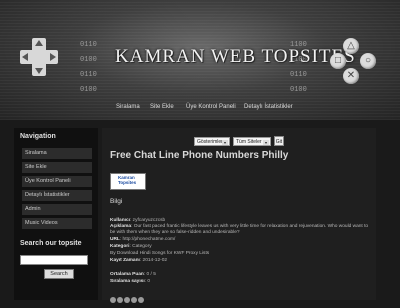 The image size is (400, 308). I want to click on badge-text: Kamran Topsites, so click(127, 180).